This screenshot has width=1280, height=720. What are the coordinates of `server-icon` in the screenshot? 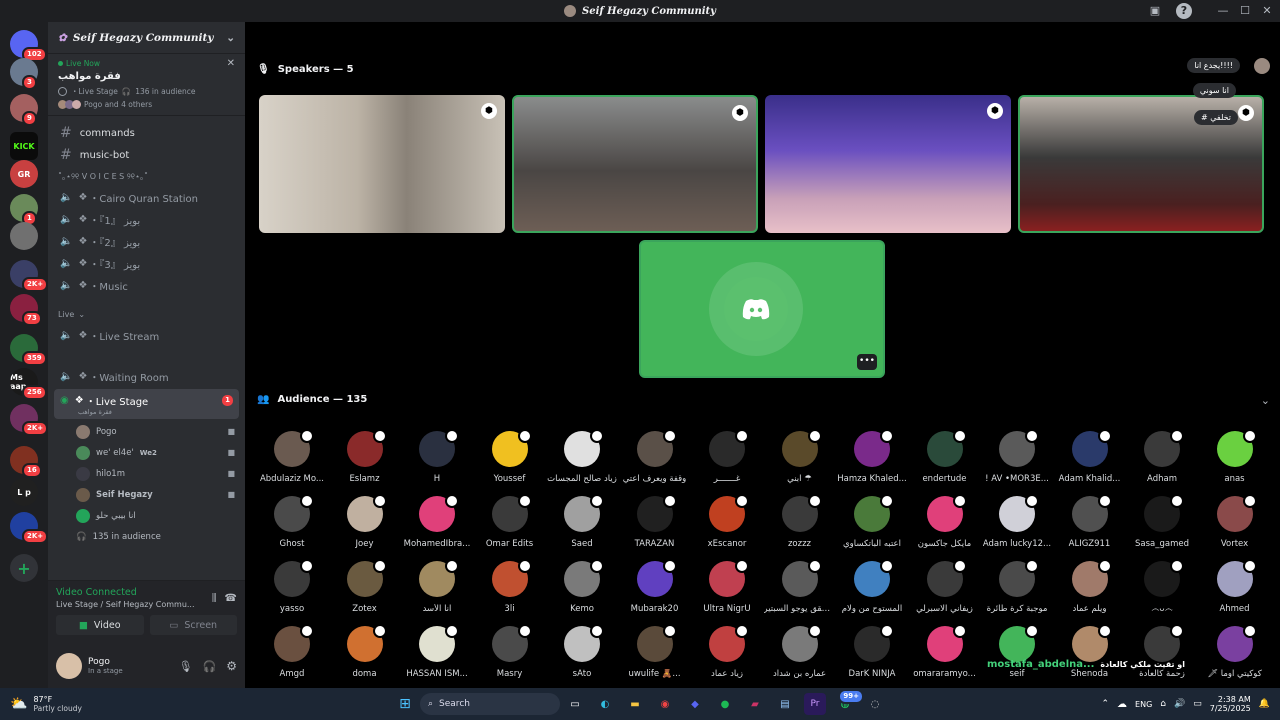 It's located at (24, 236).